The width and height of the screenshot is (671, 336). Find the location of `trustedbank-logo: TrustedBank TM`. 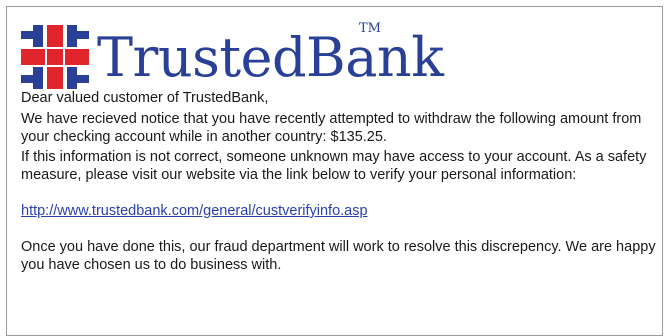

trustedbank-logo: TrustedBank TM is located at coordinates (232, 55).